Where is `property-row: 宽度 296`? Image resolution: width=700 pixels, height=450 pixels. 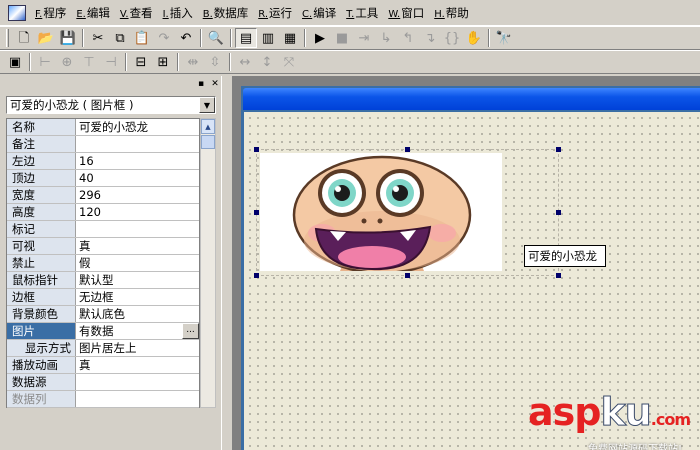
property-row: 宽度 296 is located at coordinates (103, 195).